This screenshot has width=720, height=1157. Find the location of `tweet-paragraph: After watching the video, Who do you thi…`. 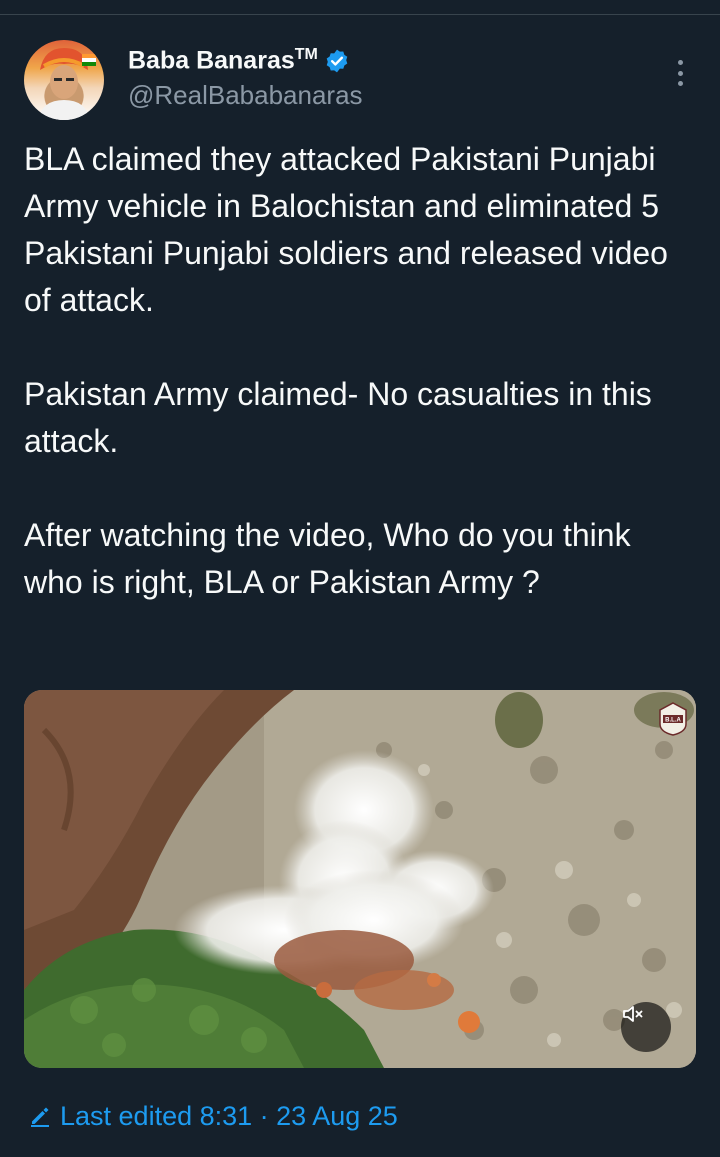

tweet-paragraph: After watching the video, Who do you thi… is located at coordinates (327, 558).